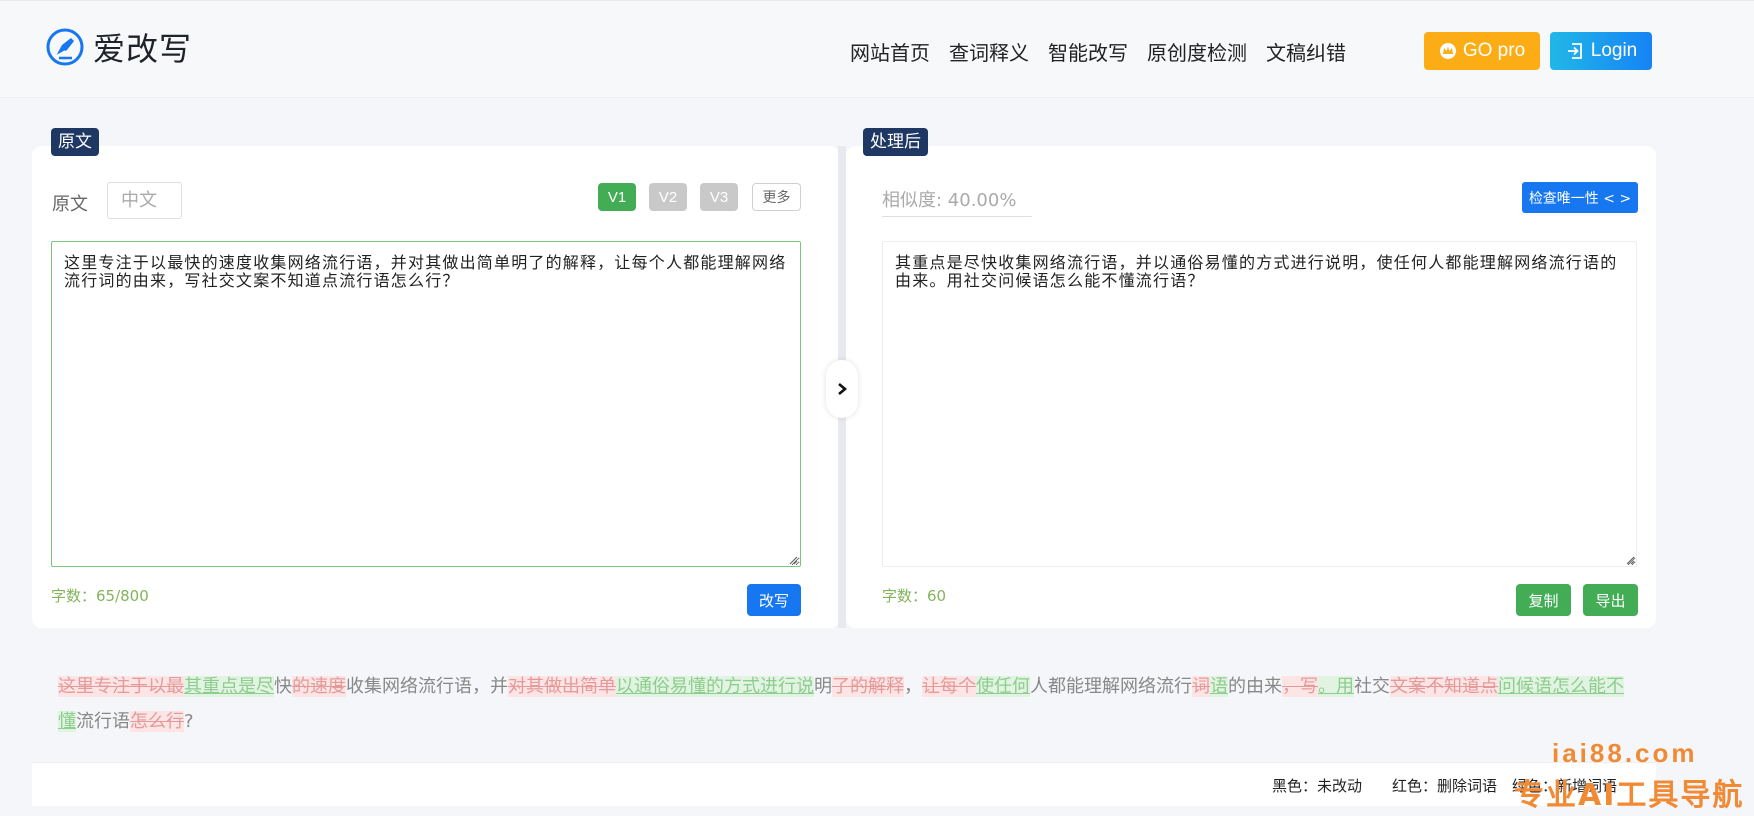 This screenshot has height=816, width=1754. What do you see at coordinates (776, 197) in the screenshot?
I see `more-button: 更多` at bounding box center [776, 197].